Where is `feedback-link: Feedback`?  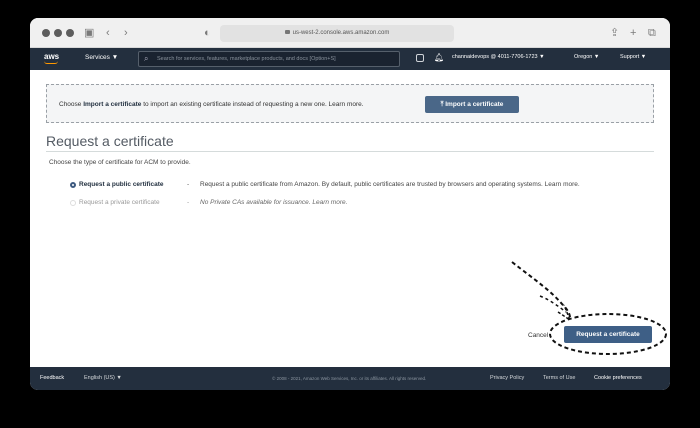 feedback-link: Feedback is located at coordinates (52, 378).